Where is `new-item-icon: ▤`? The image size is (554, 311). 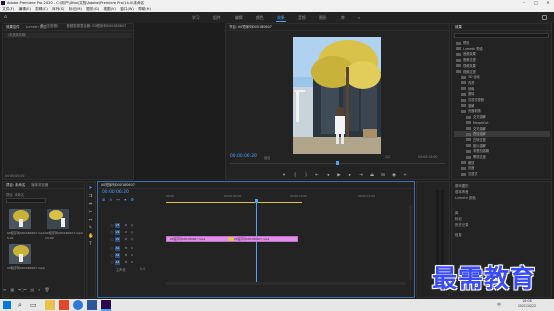 new-item-icon: ▤ is located at coordinates (32, 290).